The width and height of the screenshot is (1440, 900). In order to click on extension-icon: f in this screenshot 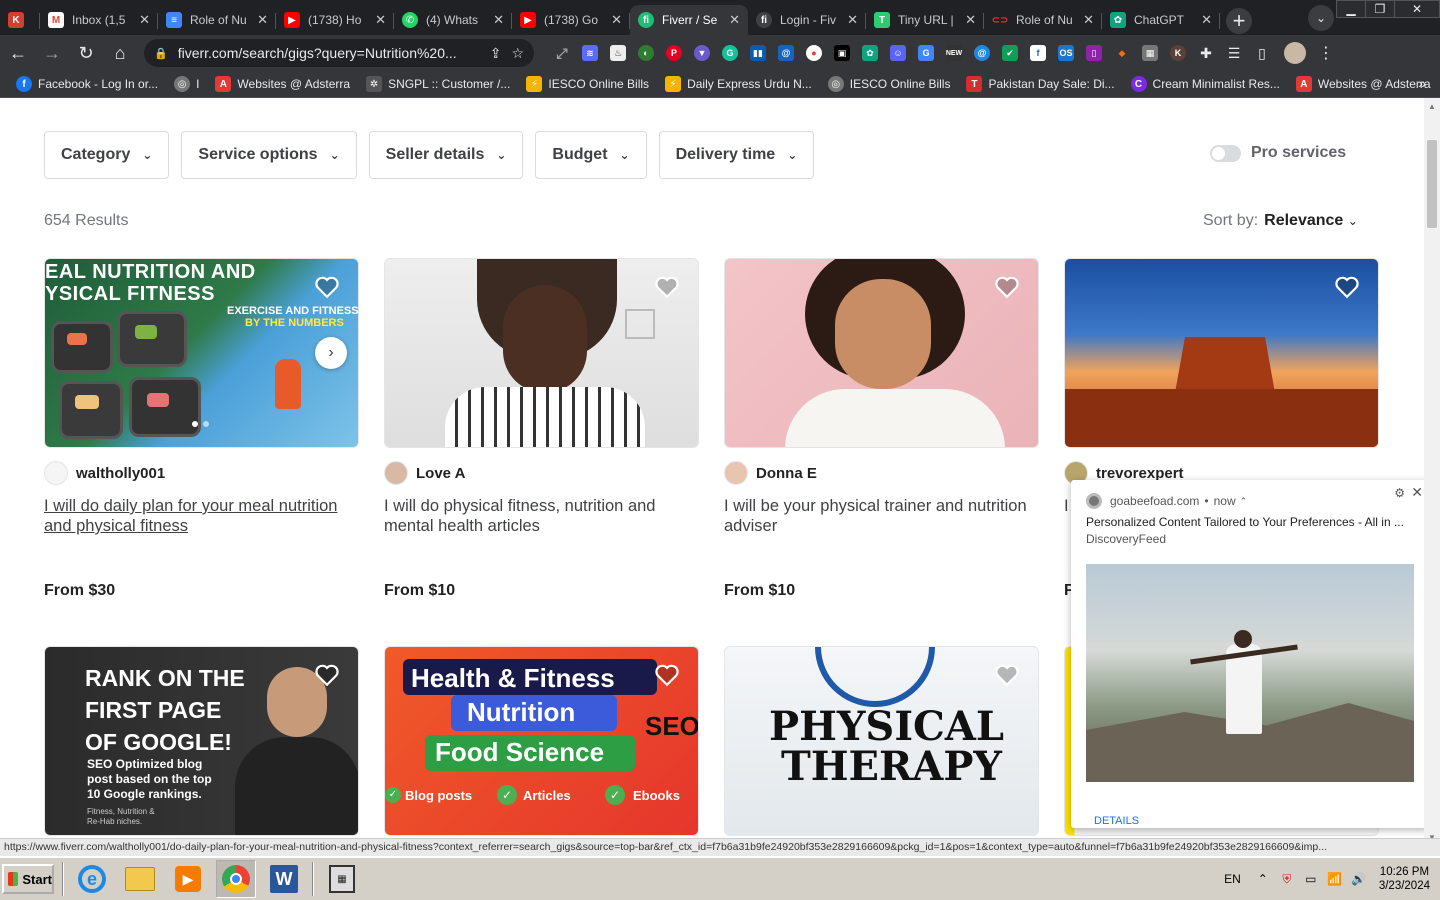, I will do `click(1038, 53)`.